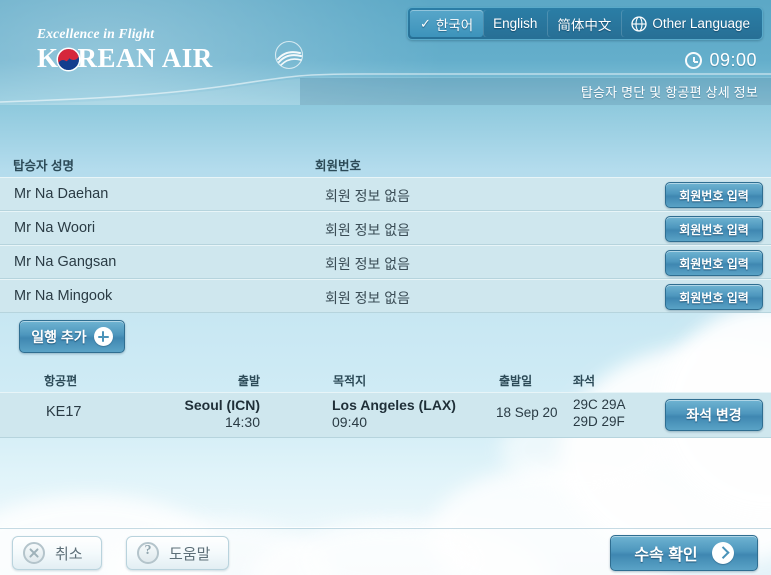 This screenshot has width=771, height=575. I want to click on change-seat-label: 좌석 변경, so click(714, 415).